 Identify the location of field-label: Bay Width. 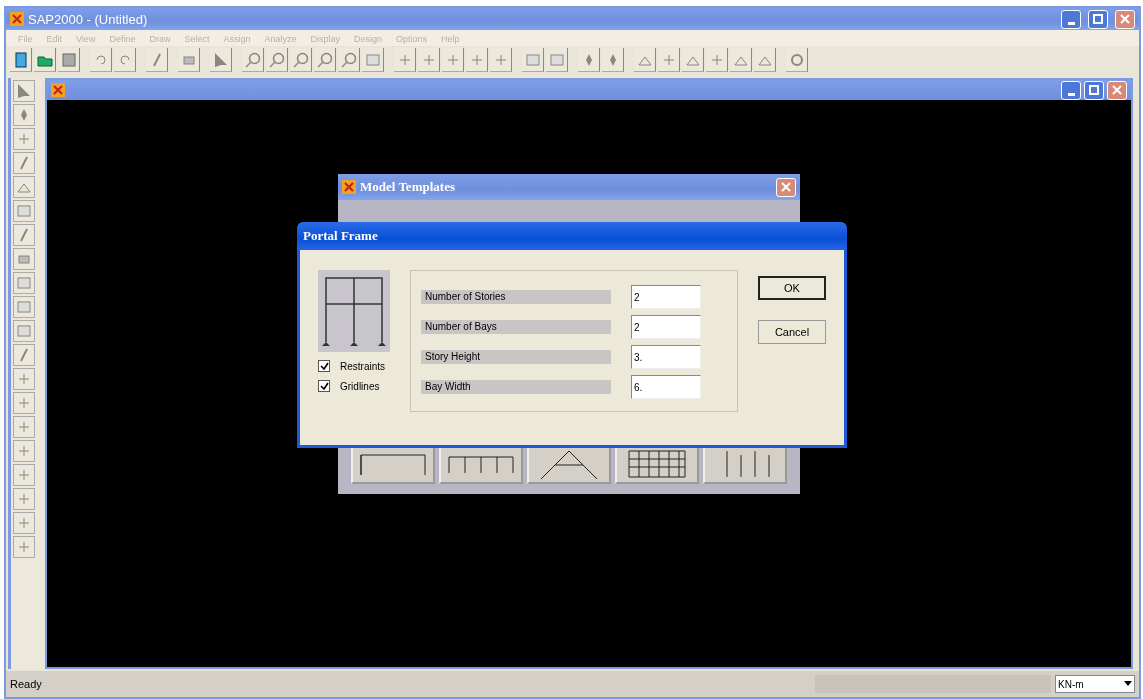
(516, 387).